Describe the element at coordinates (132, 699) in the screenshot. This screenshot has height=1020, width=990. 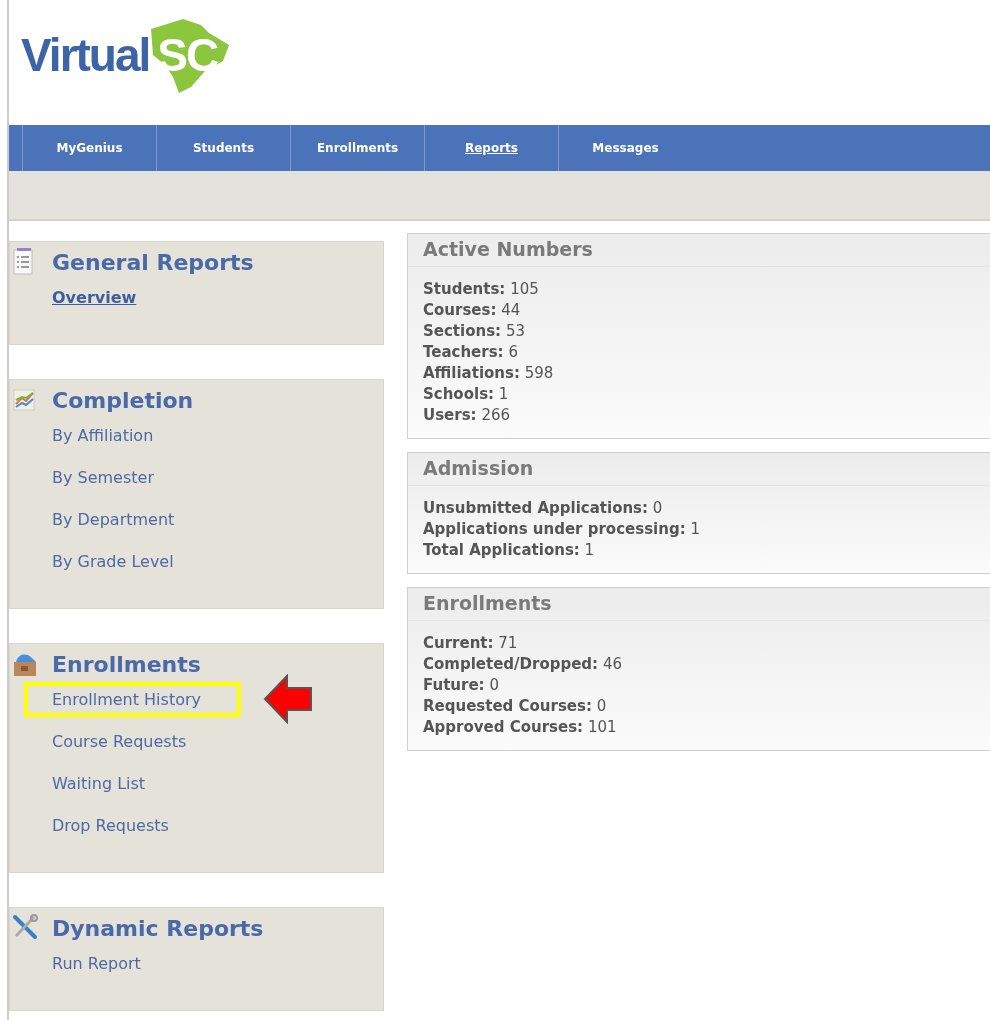
I see `report-link: Enrollment History` at that location.